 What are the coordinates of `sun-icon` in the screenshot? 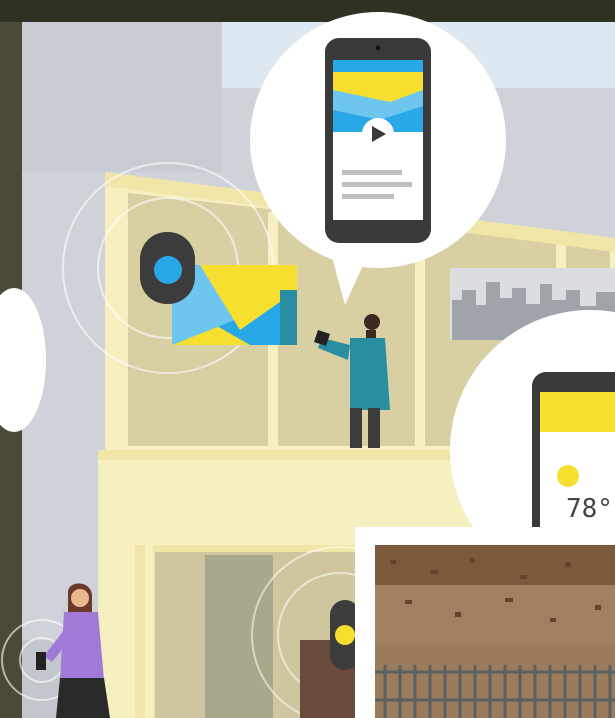 It's located at (568, 476).